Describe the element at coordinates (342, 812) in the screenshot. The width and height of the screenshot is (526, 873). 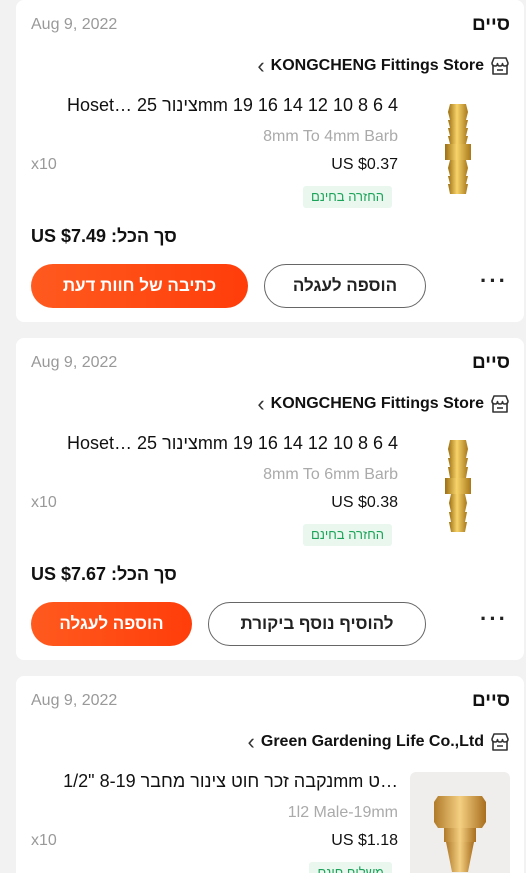
I see `product-variant: 1l2 Male-19mm` at that location.